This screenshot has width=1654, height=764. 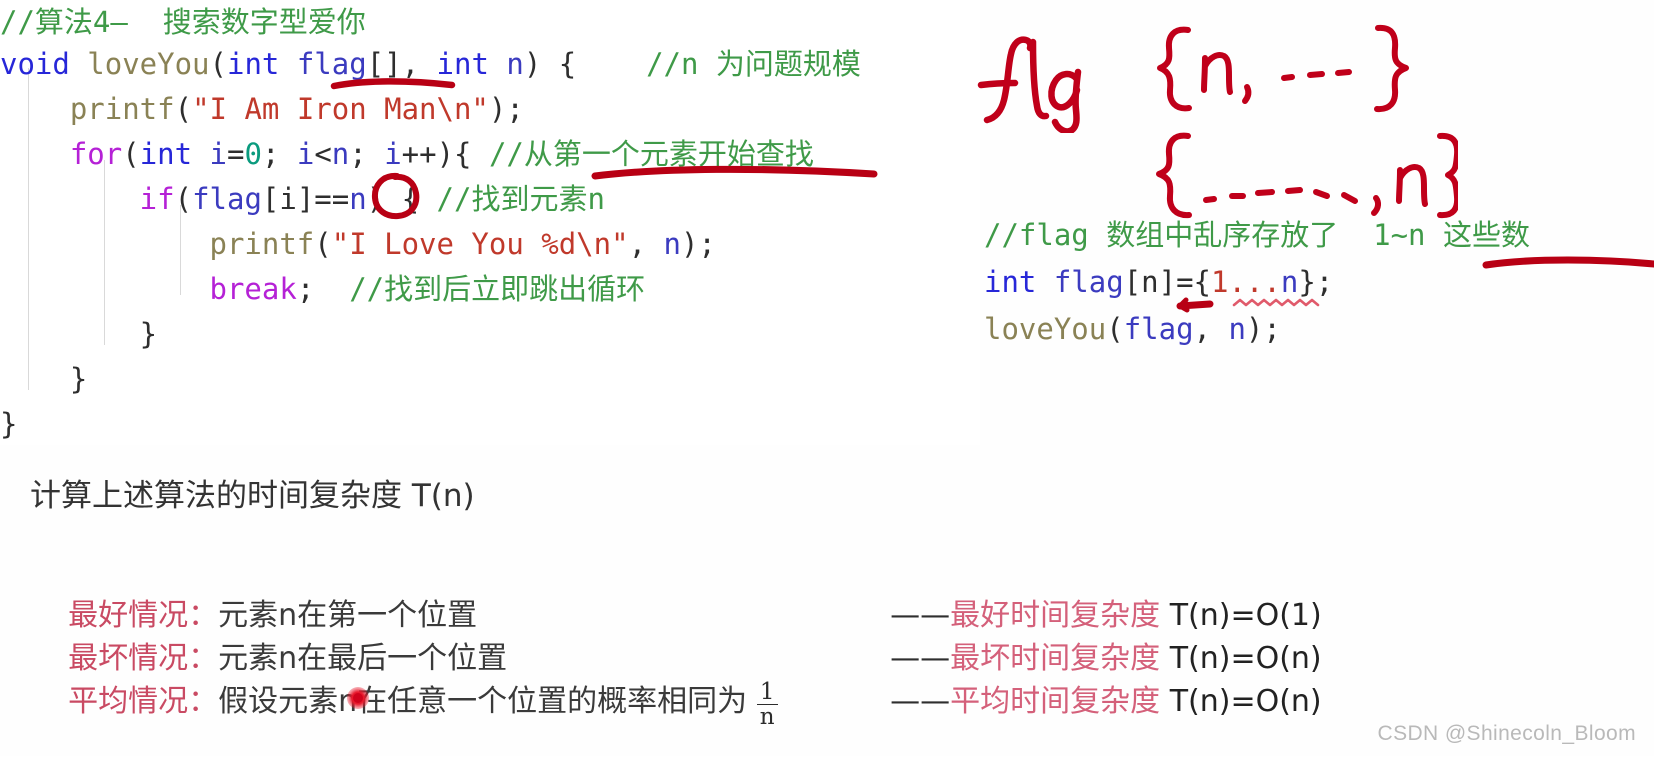 I want to click on code-token: //算法4— 搜索数字型爱你, so click(x=183, y=22).